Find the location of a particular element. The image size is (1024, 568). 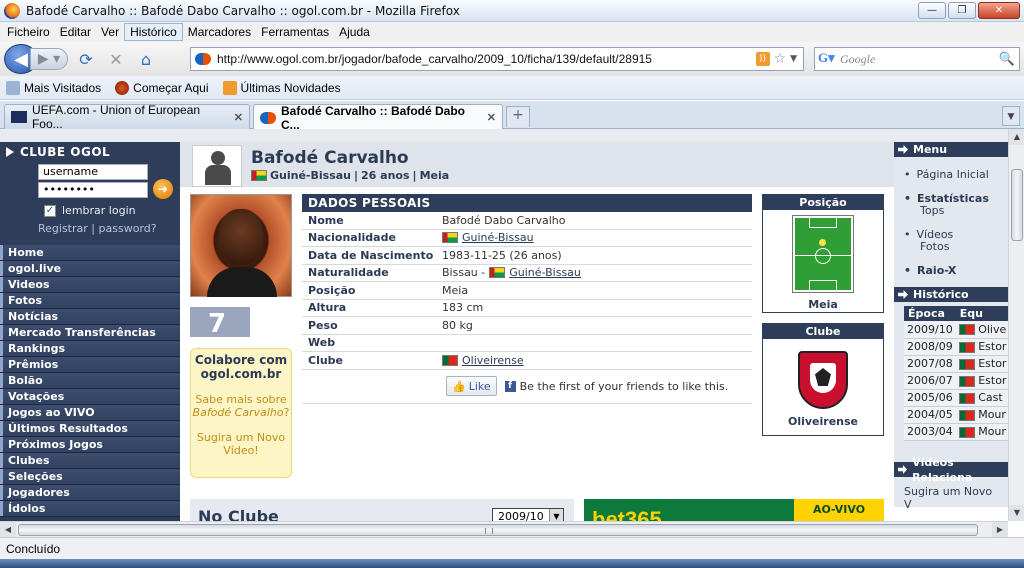

club-crest-icon is located at coordinates (823, 378).